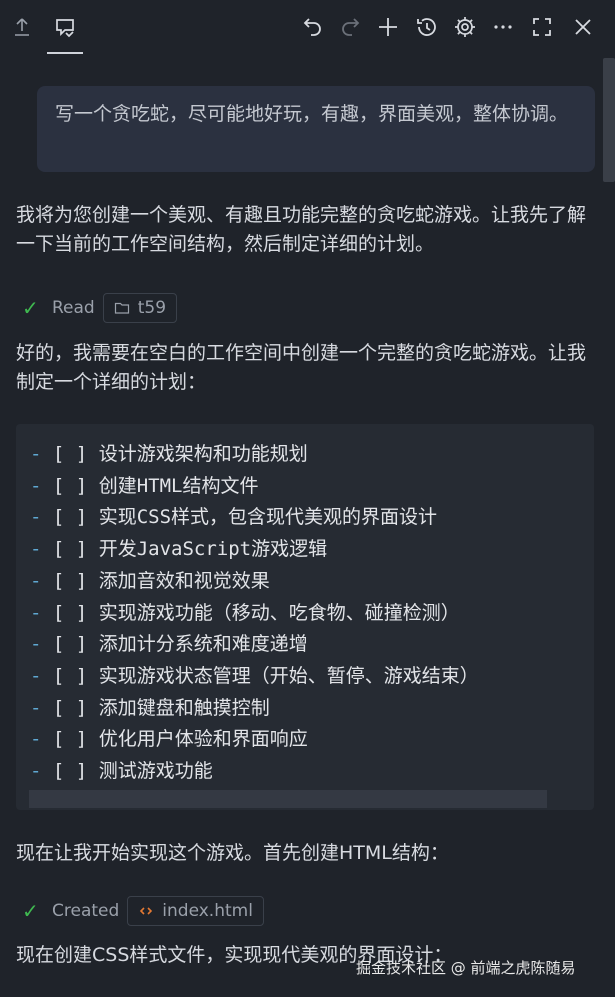  What do you see at coordinates (100, 308) in the screenshot?
I see `read-tool-line: ✓ Read t59` at bounding box center [100, 308].